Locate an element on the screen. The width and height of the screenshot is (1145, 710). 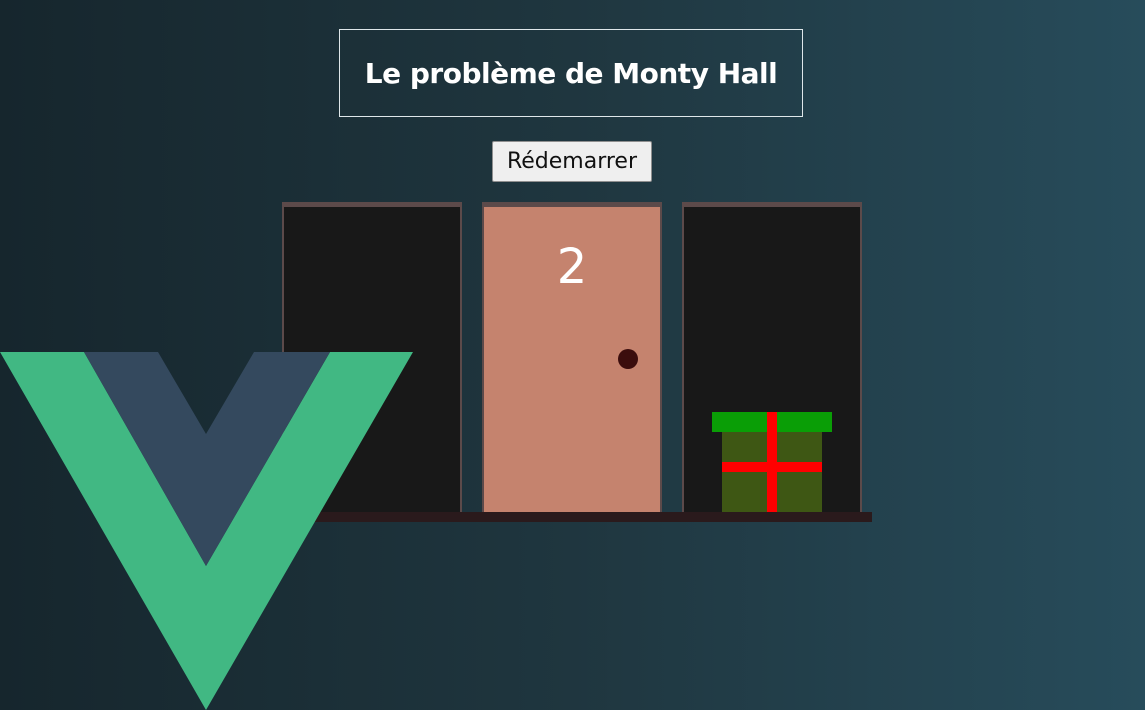
door-number: 2 is located at coordinates (572, 267).